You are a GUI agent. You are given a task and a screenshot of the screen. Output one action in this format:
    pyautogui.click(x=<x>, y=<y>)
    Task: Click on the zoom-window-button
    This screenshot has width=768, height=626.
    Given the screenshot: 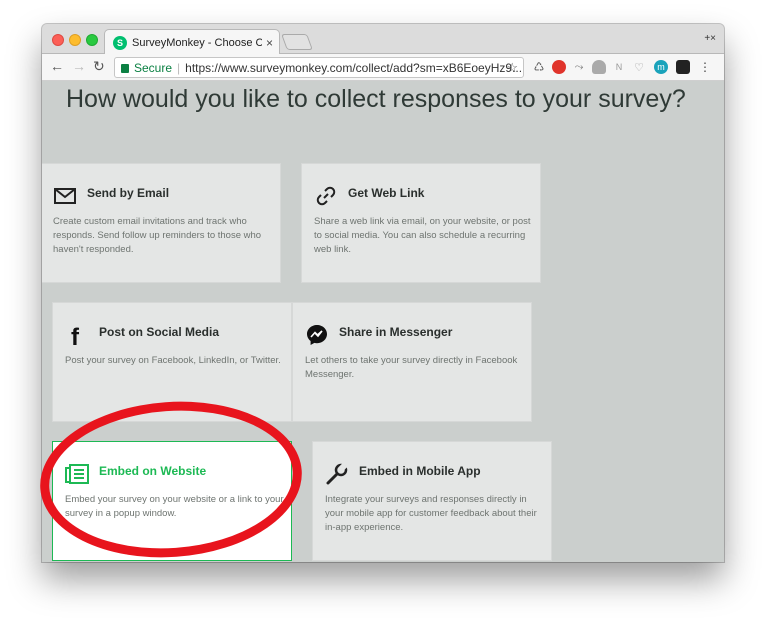 What is the action you would take?
    pyautogui.click(x=92, y=40)
    